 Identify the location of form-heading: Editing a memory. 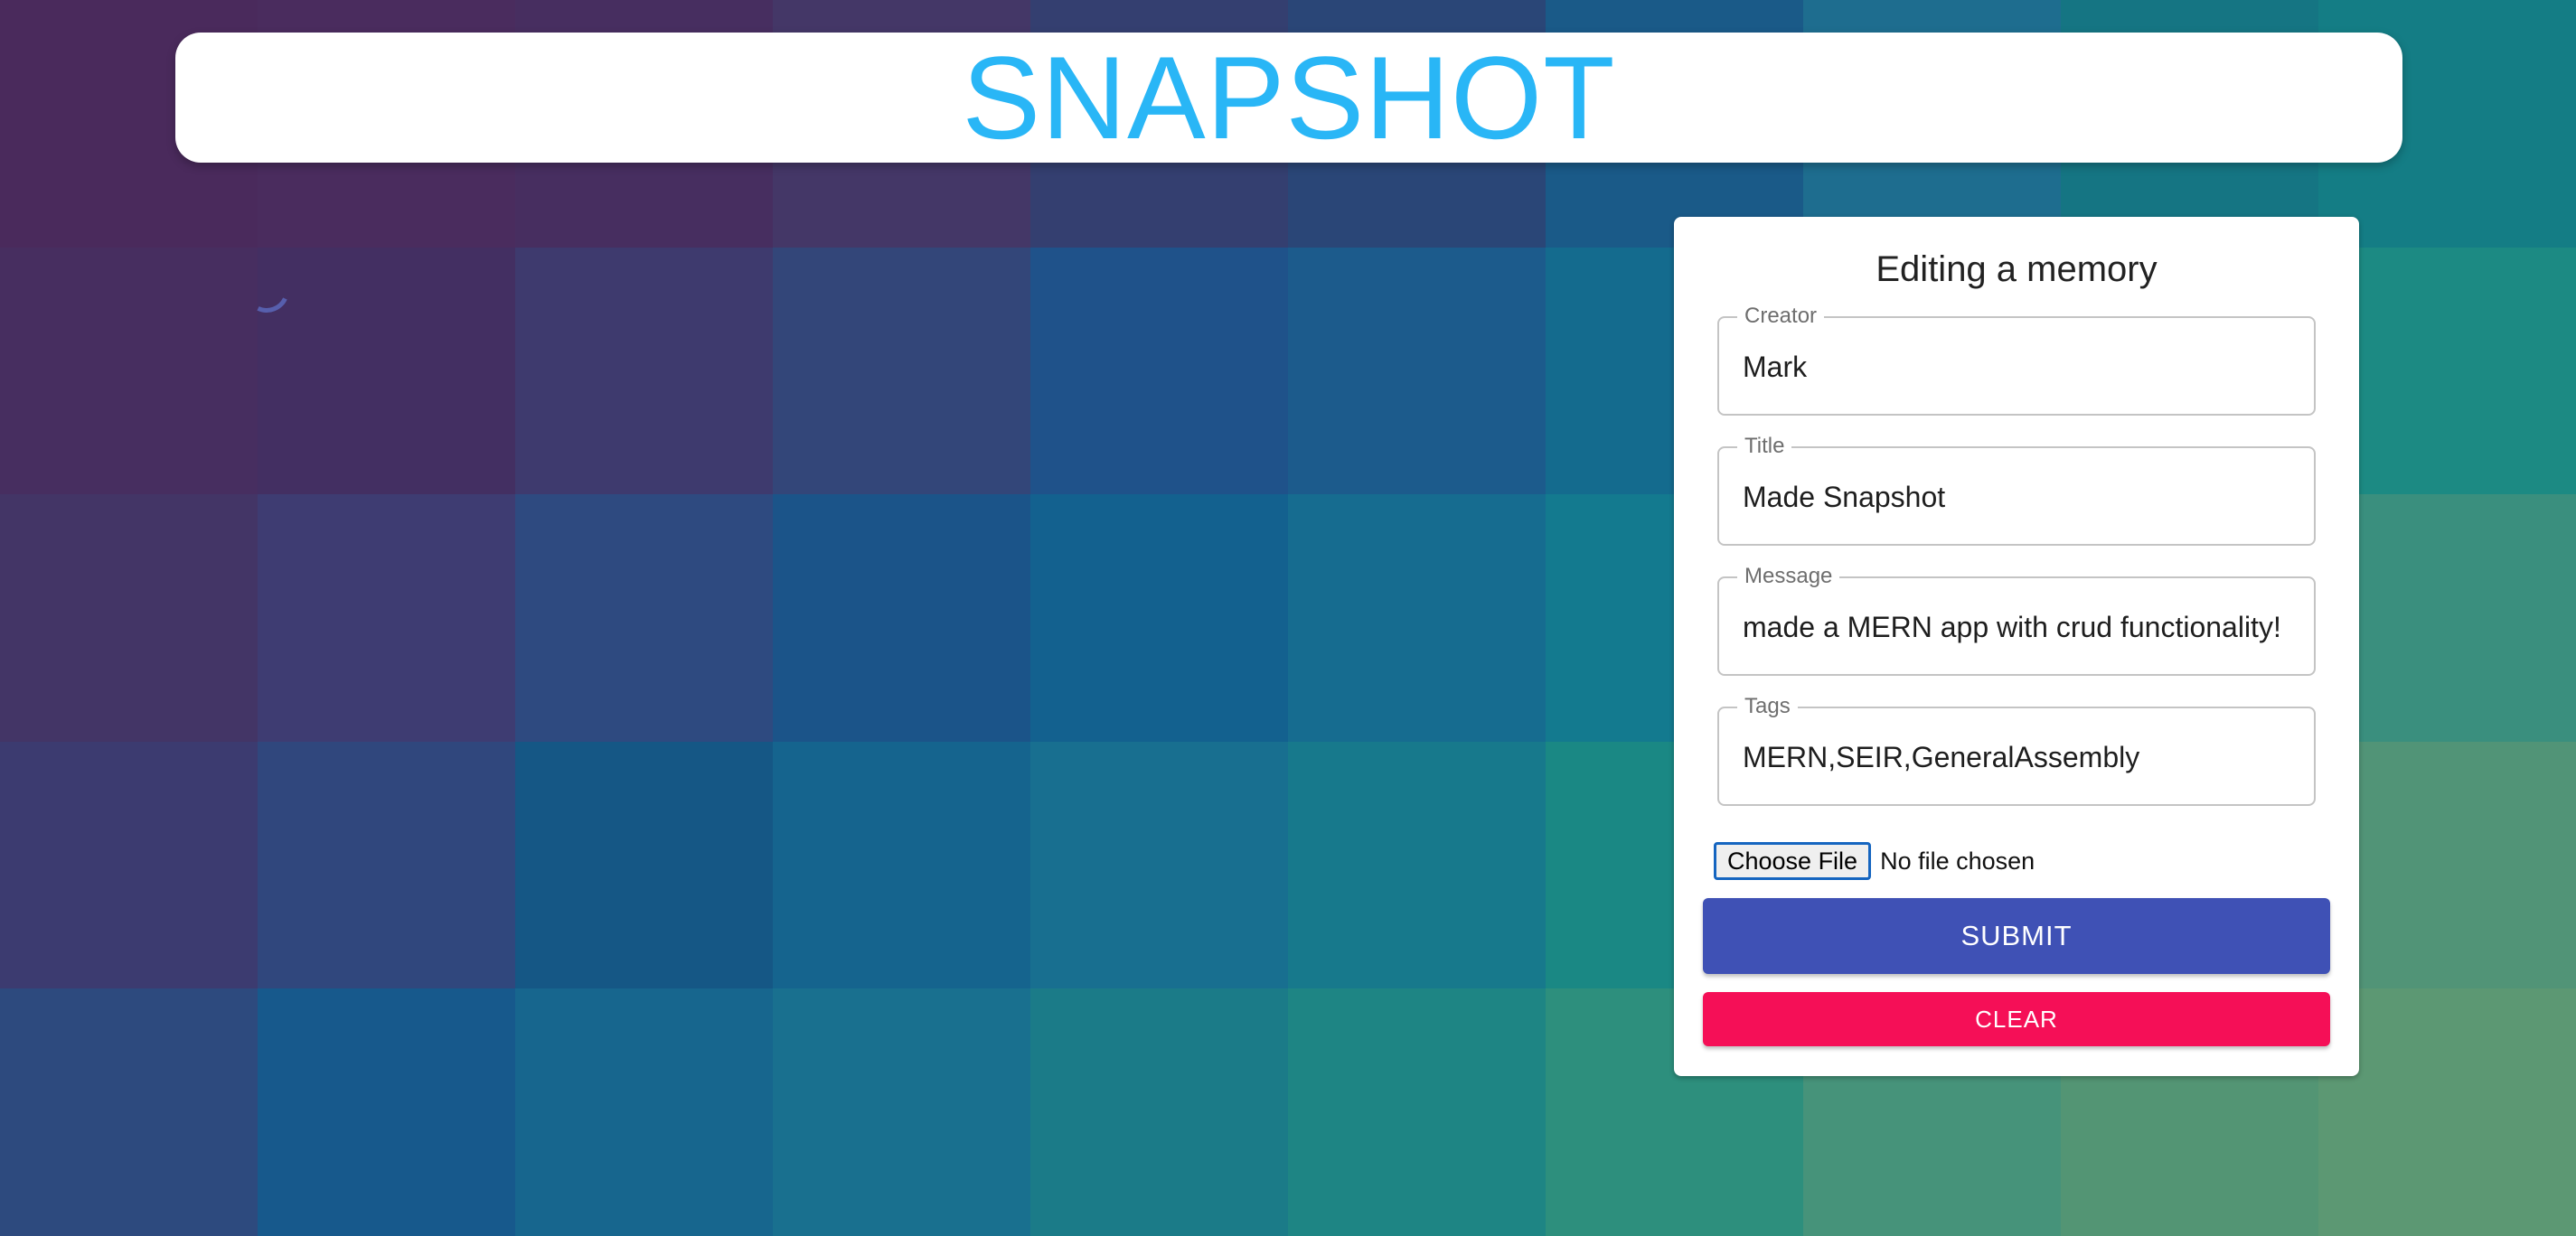
(2017, 269).